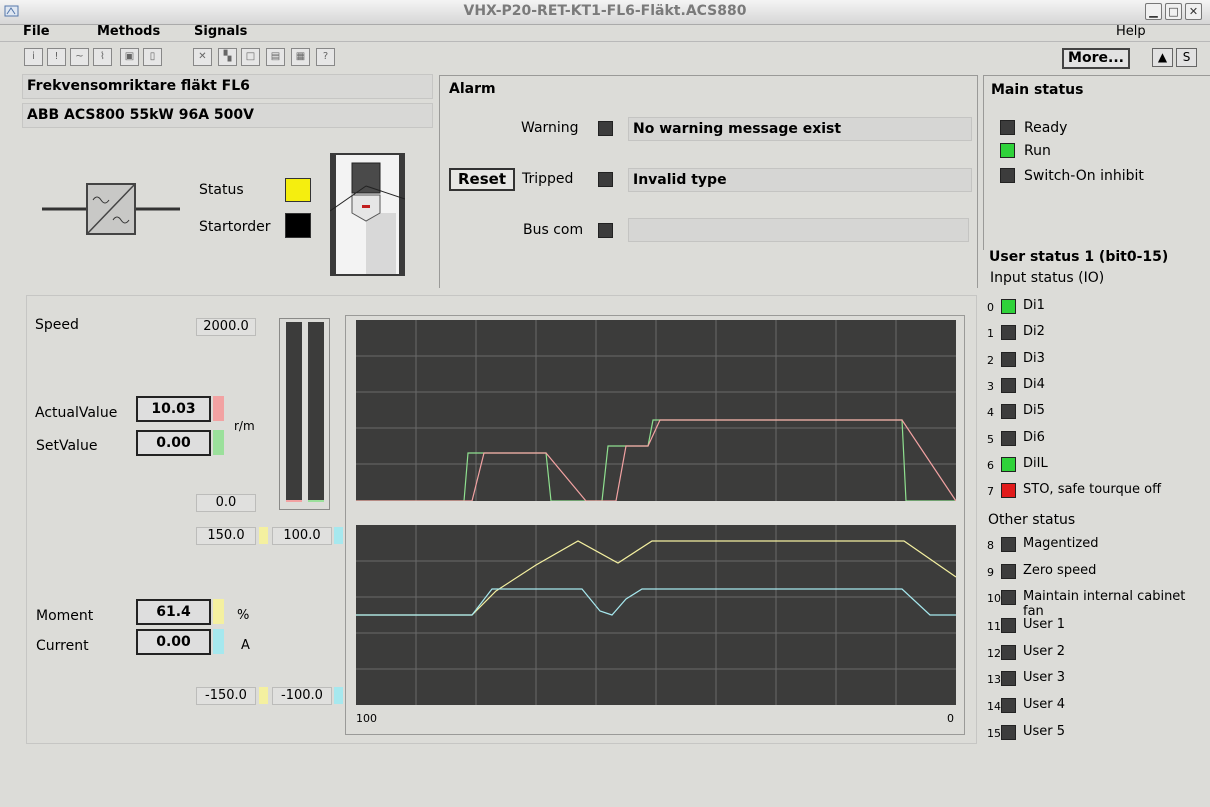 This screenshot has height=807, width=1210. Describe the element at coordinates (152, 57) in the screenshot. I see `document-icon: ▯` at that location.